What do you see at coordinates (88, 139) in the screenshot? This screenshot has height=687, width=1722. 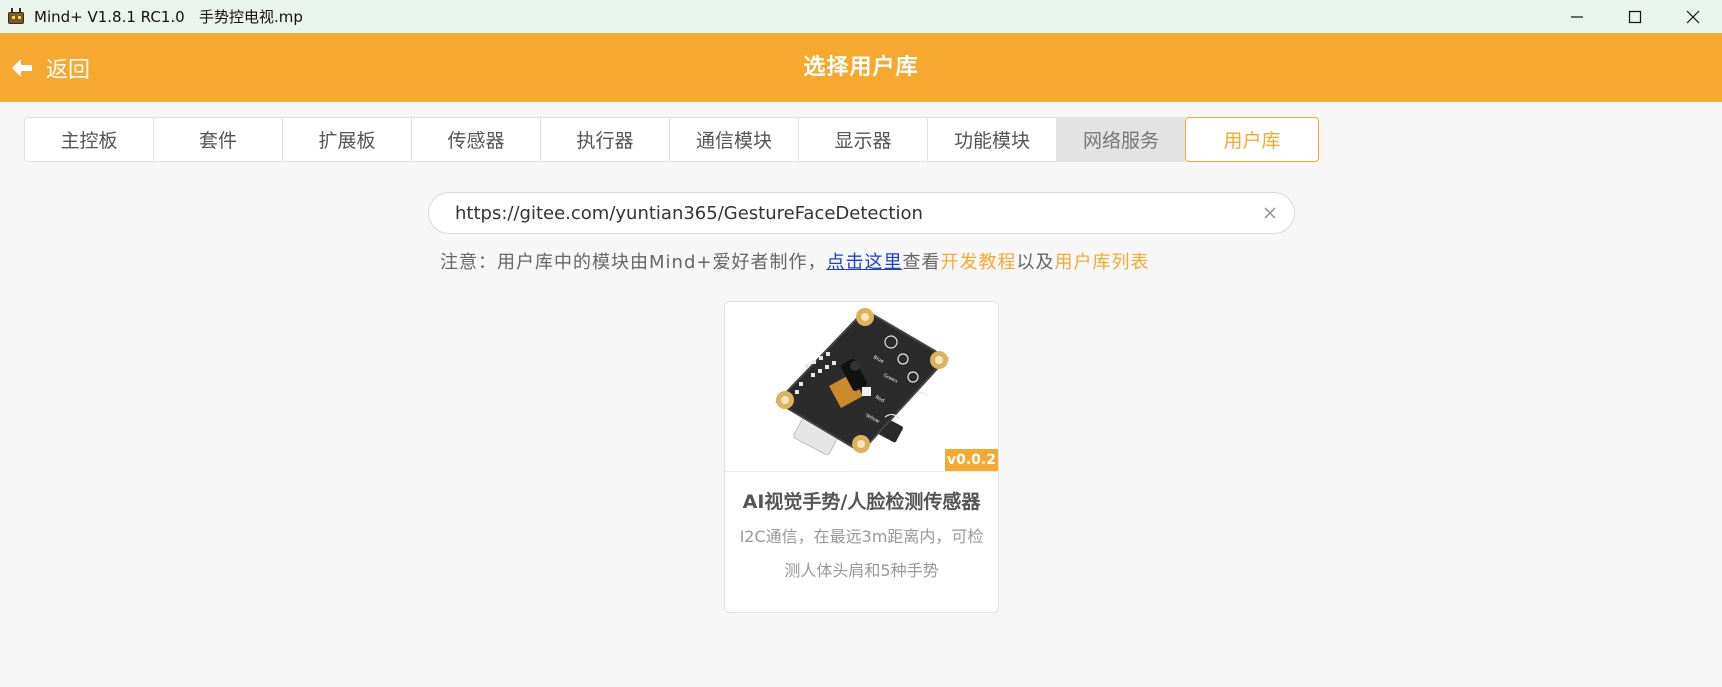 I see `tab-main-board: 主控板` at bounding box center [88, 139].